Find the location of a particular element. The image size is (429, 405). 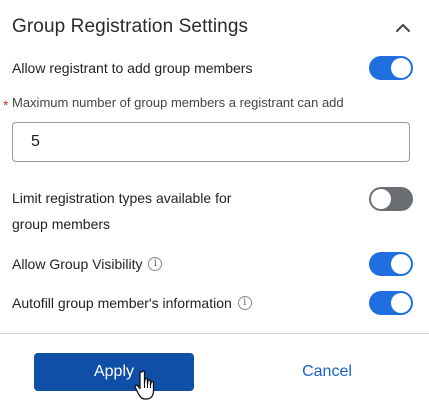

allow-add-members-toggle is located at coordinates (391, 68).